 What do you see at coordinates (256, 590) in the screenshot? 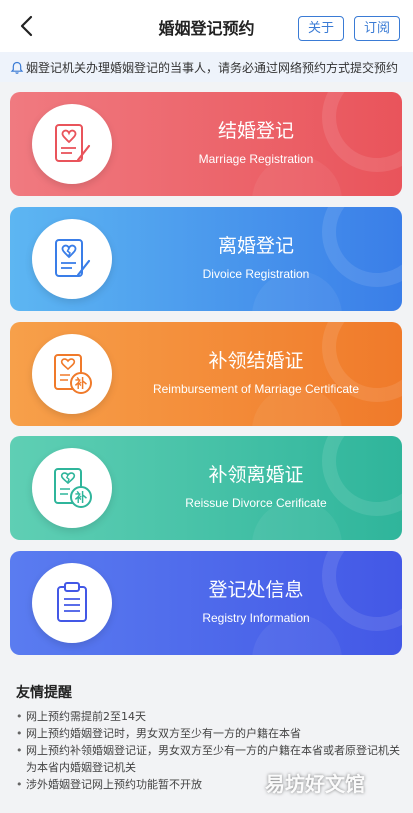
I see `card-title: 登记处信息` at bounding box center [256, 590].